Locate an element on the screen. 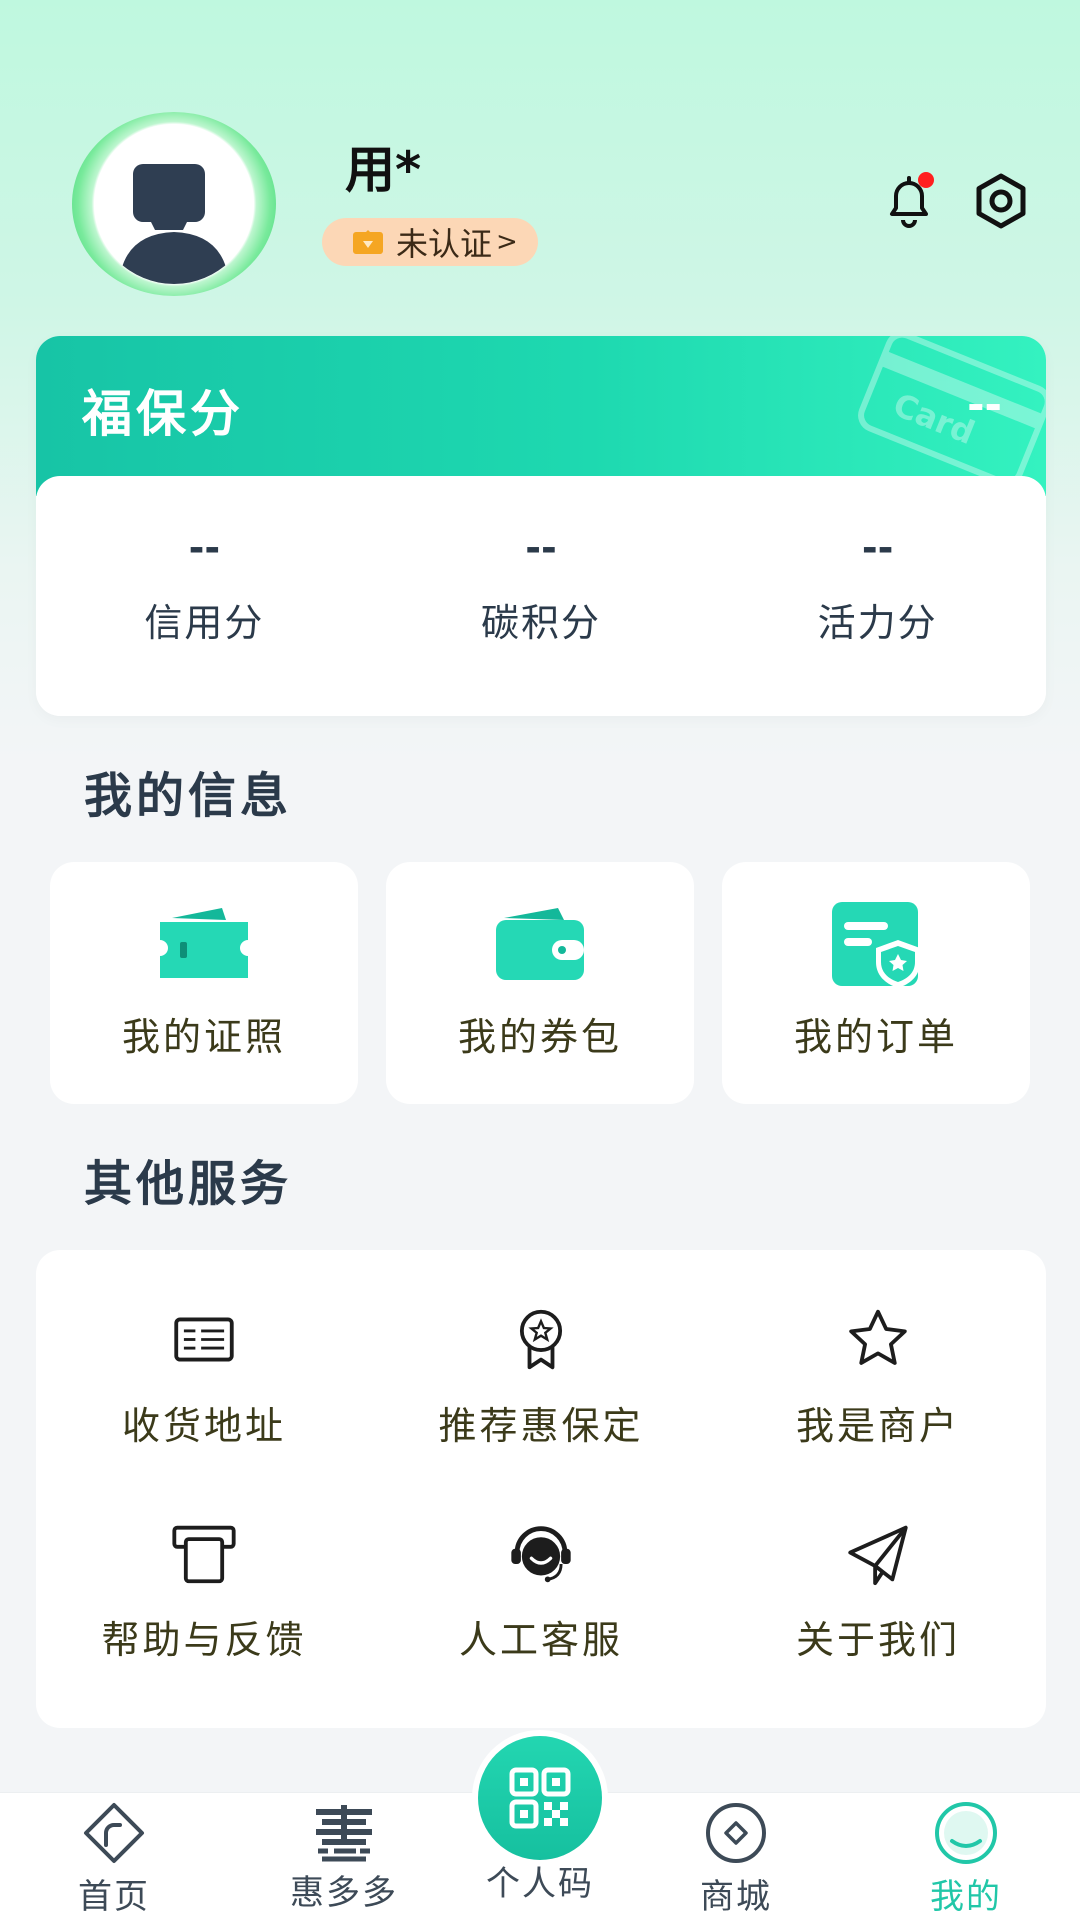  personal-code-button-inner is located at coordinates (540, 1798).